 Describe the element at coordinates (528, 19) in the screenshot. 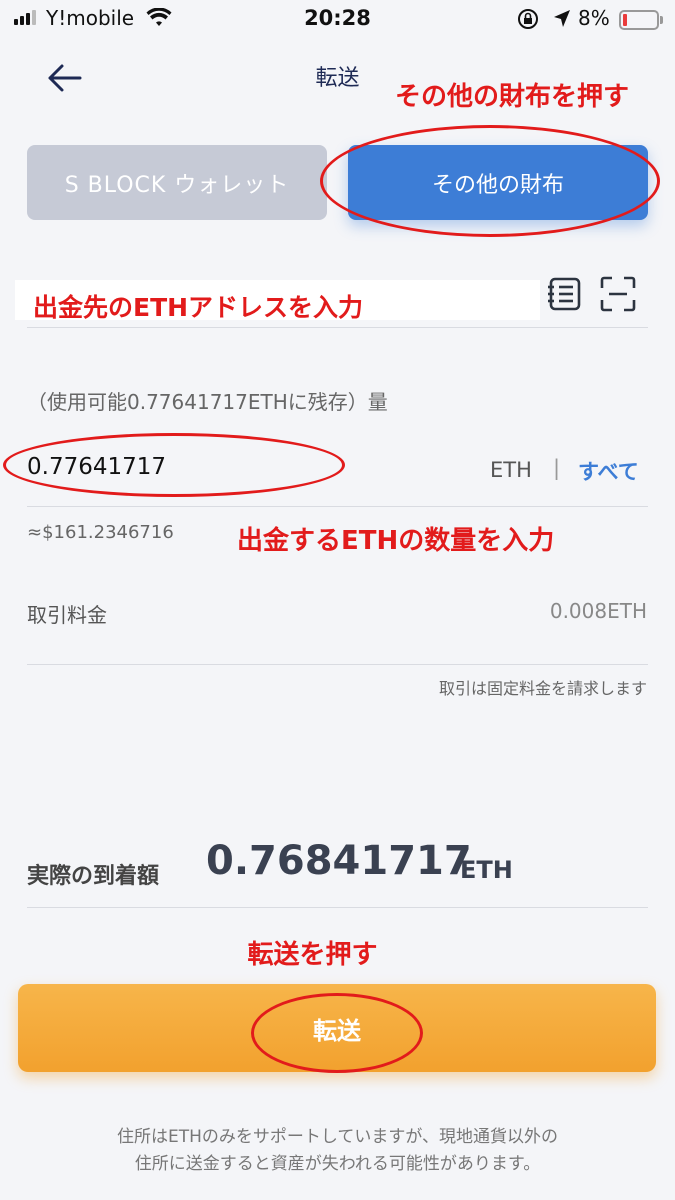

I see `rotation-lock-icon` at that location.